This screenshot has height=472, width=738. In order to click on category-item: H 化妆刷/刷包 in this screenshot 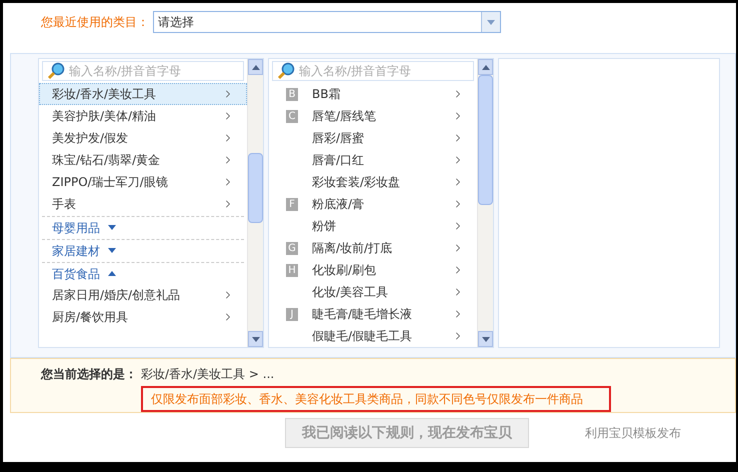, I will do `click(373, 270)`.